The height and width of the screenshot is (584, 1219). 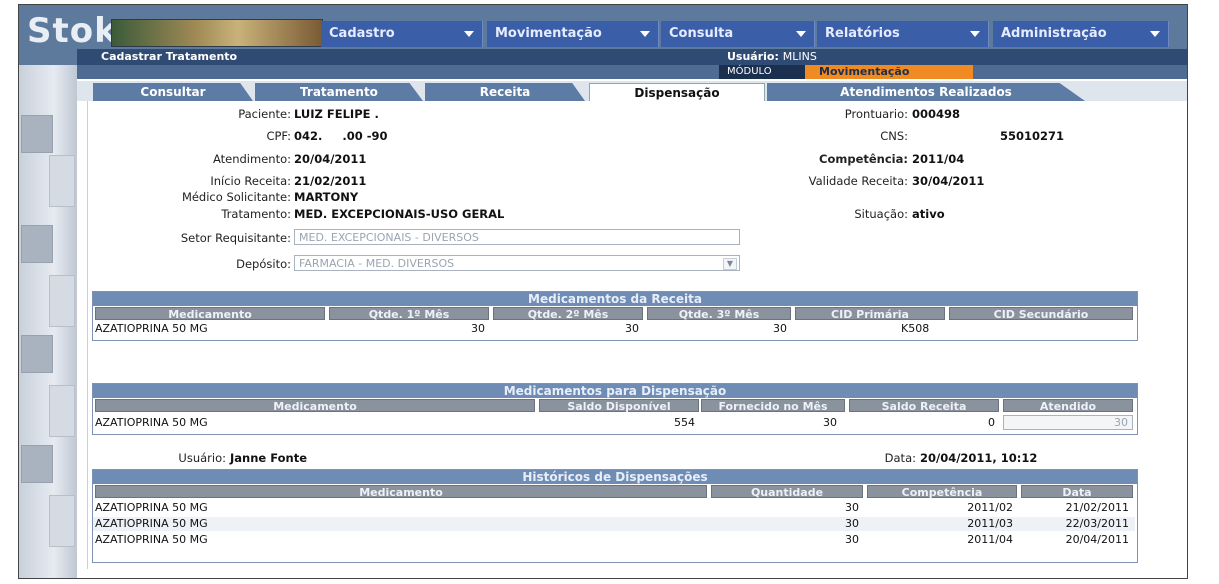 What do you see at coordinates (915, 328) in the screenshot?
I see `receita-cid1: K508` at bounding box center [915, 328].